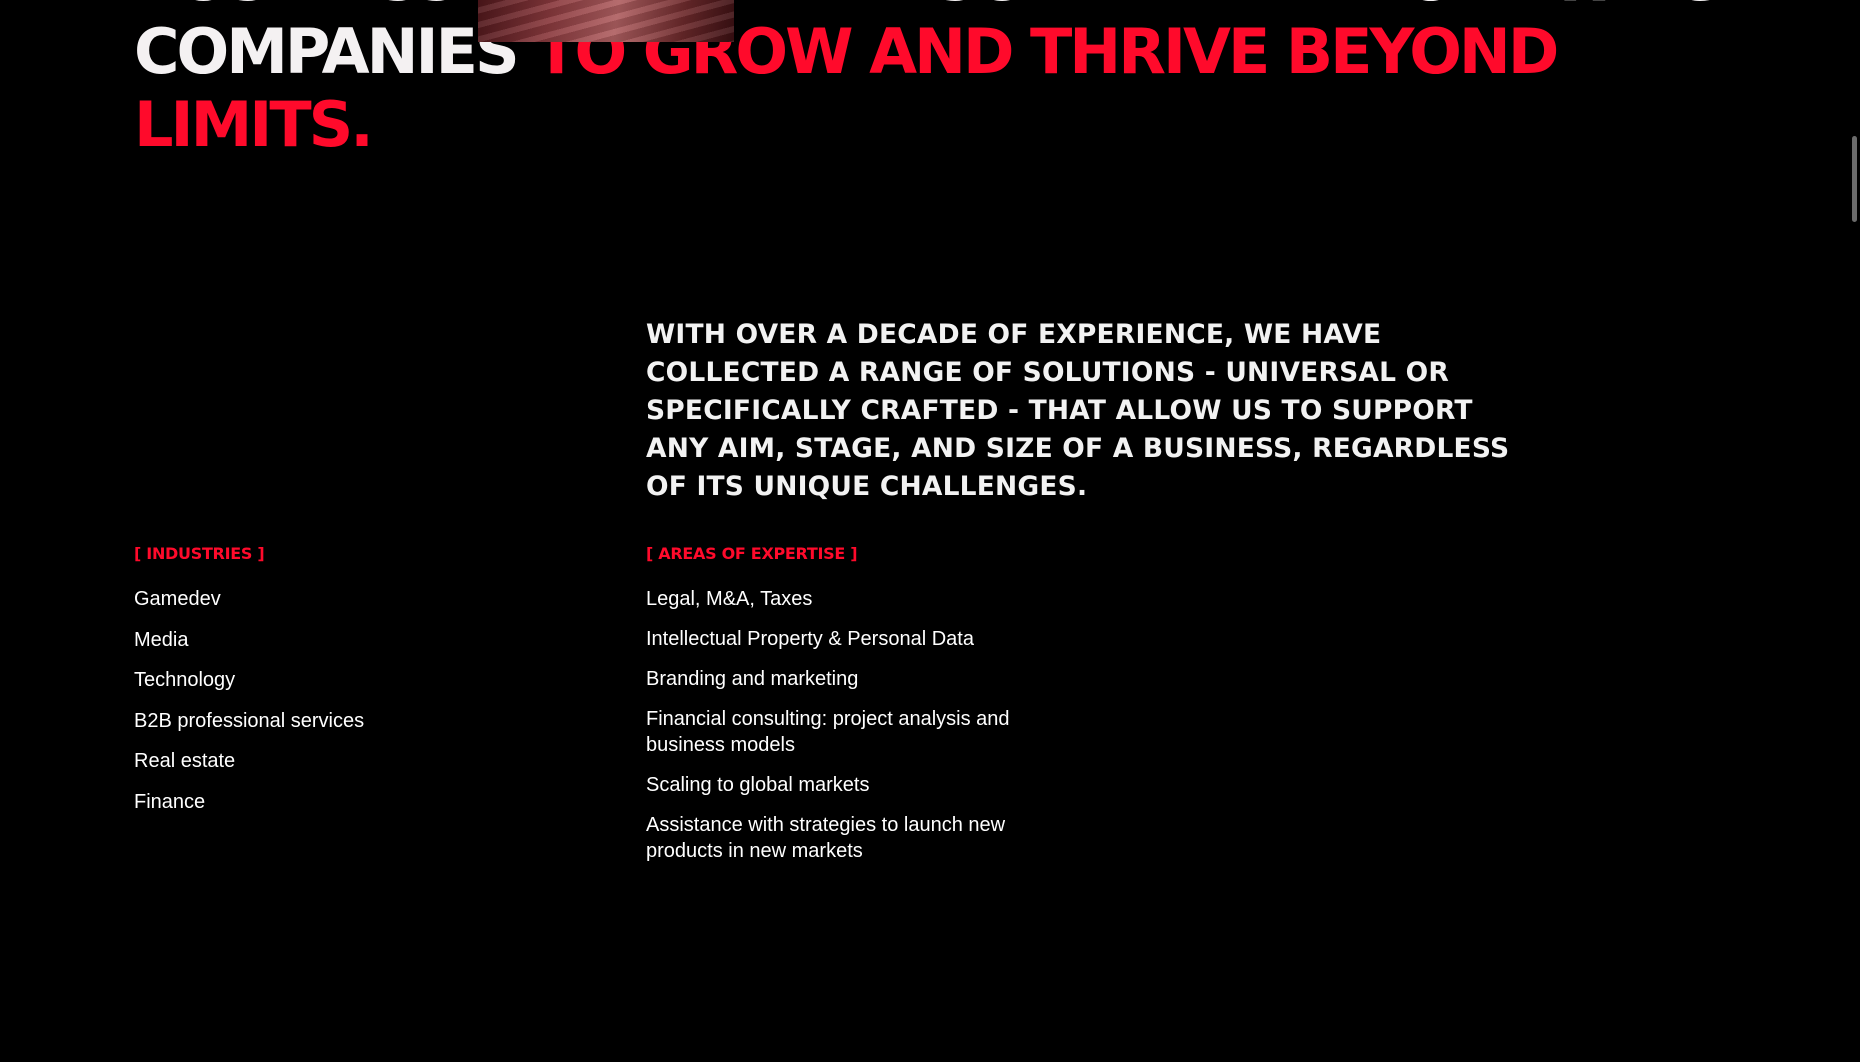 This screenshot has height=1062, width=1860. What do you see at coordinates (185, 761) in the screenshot?
I see `industry-item: Real estate` at bounding box center [185, 761].